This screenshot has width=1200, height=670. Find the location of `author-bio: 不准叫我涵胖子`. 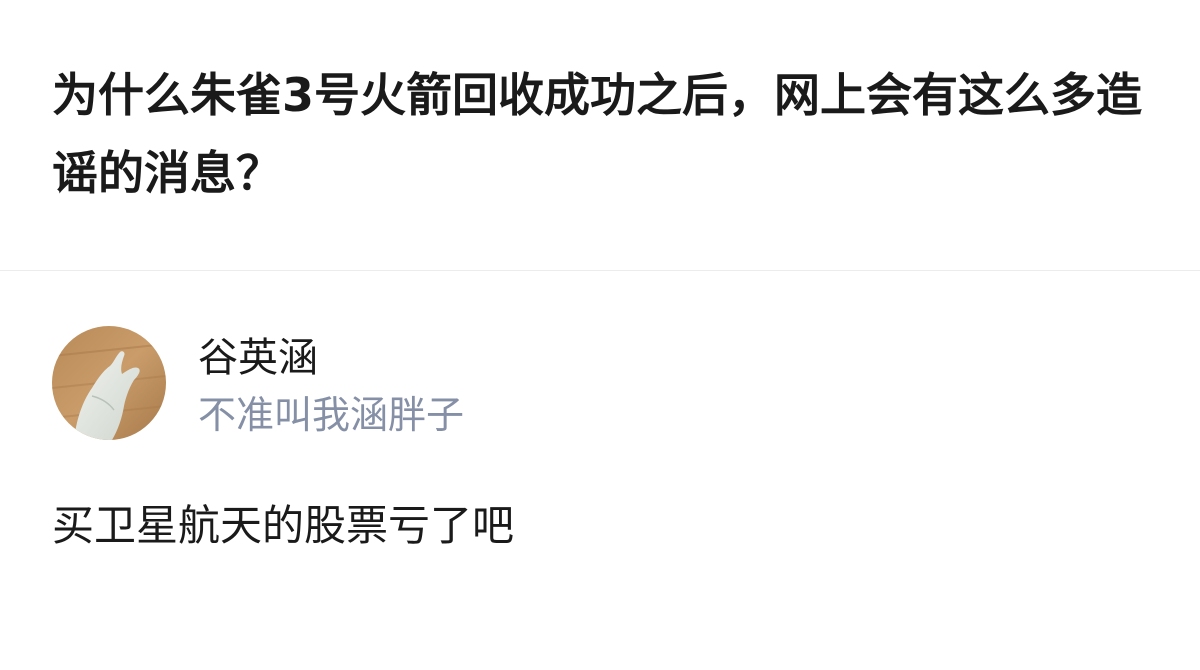

author-bio: 不准叫我涵胖子 is located at coordinates (331, 415).